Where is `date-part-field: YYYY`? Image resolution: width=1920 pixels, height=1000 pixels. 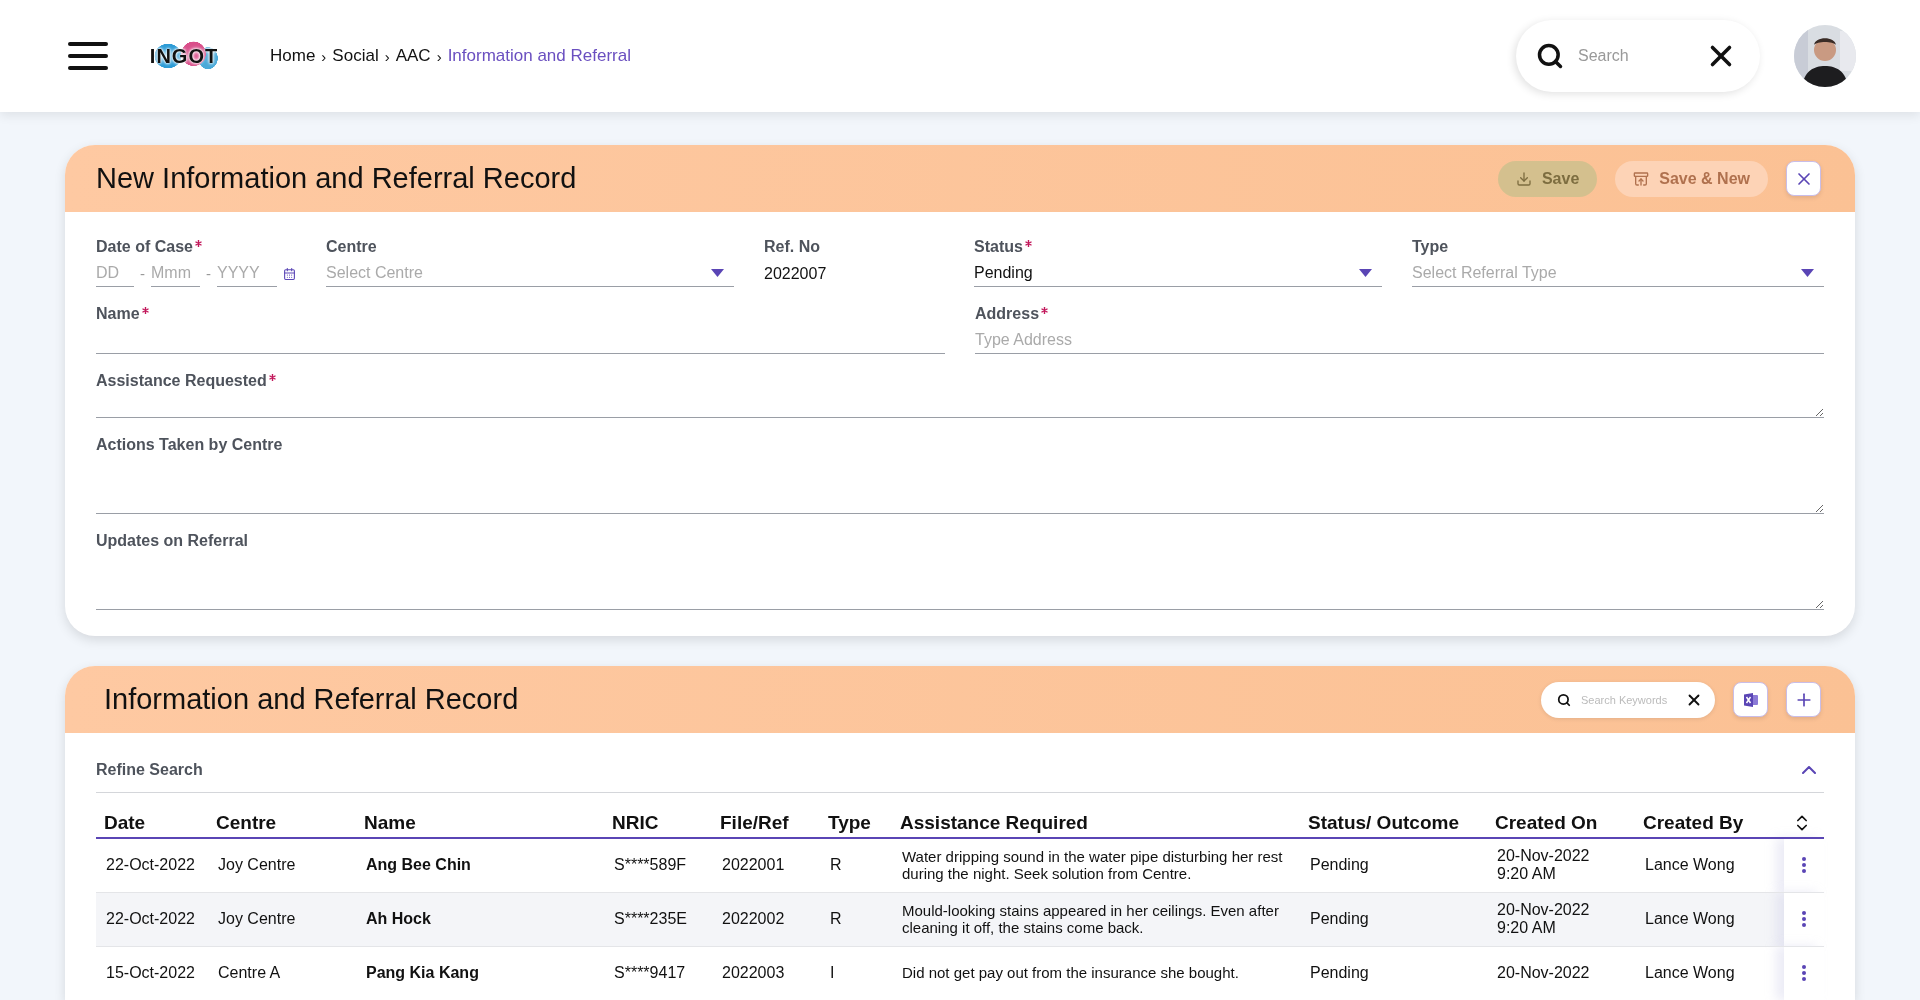 date-part-field: YYYY is located at coordinates (247, 273).